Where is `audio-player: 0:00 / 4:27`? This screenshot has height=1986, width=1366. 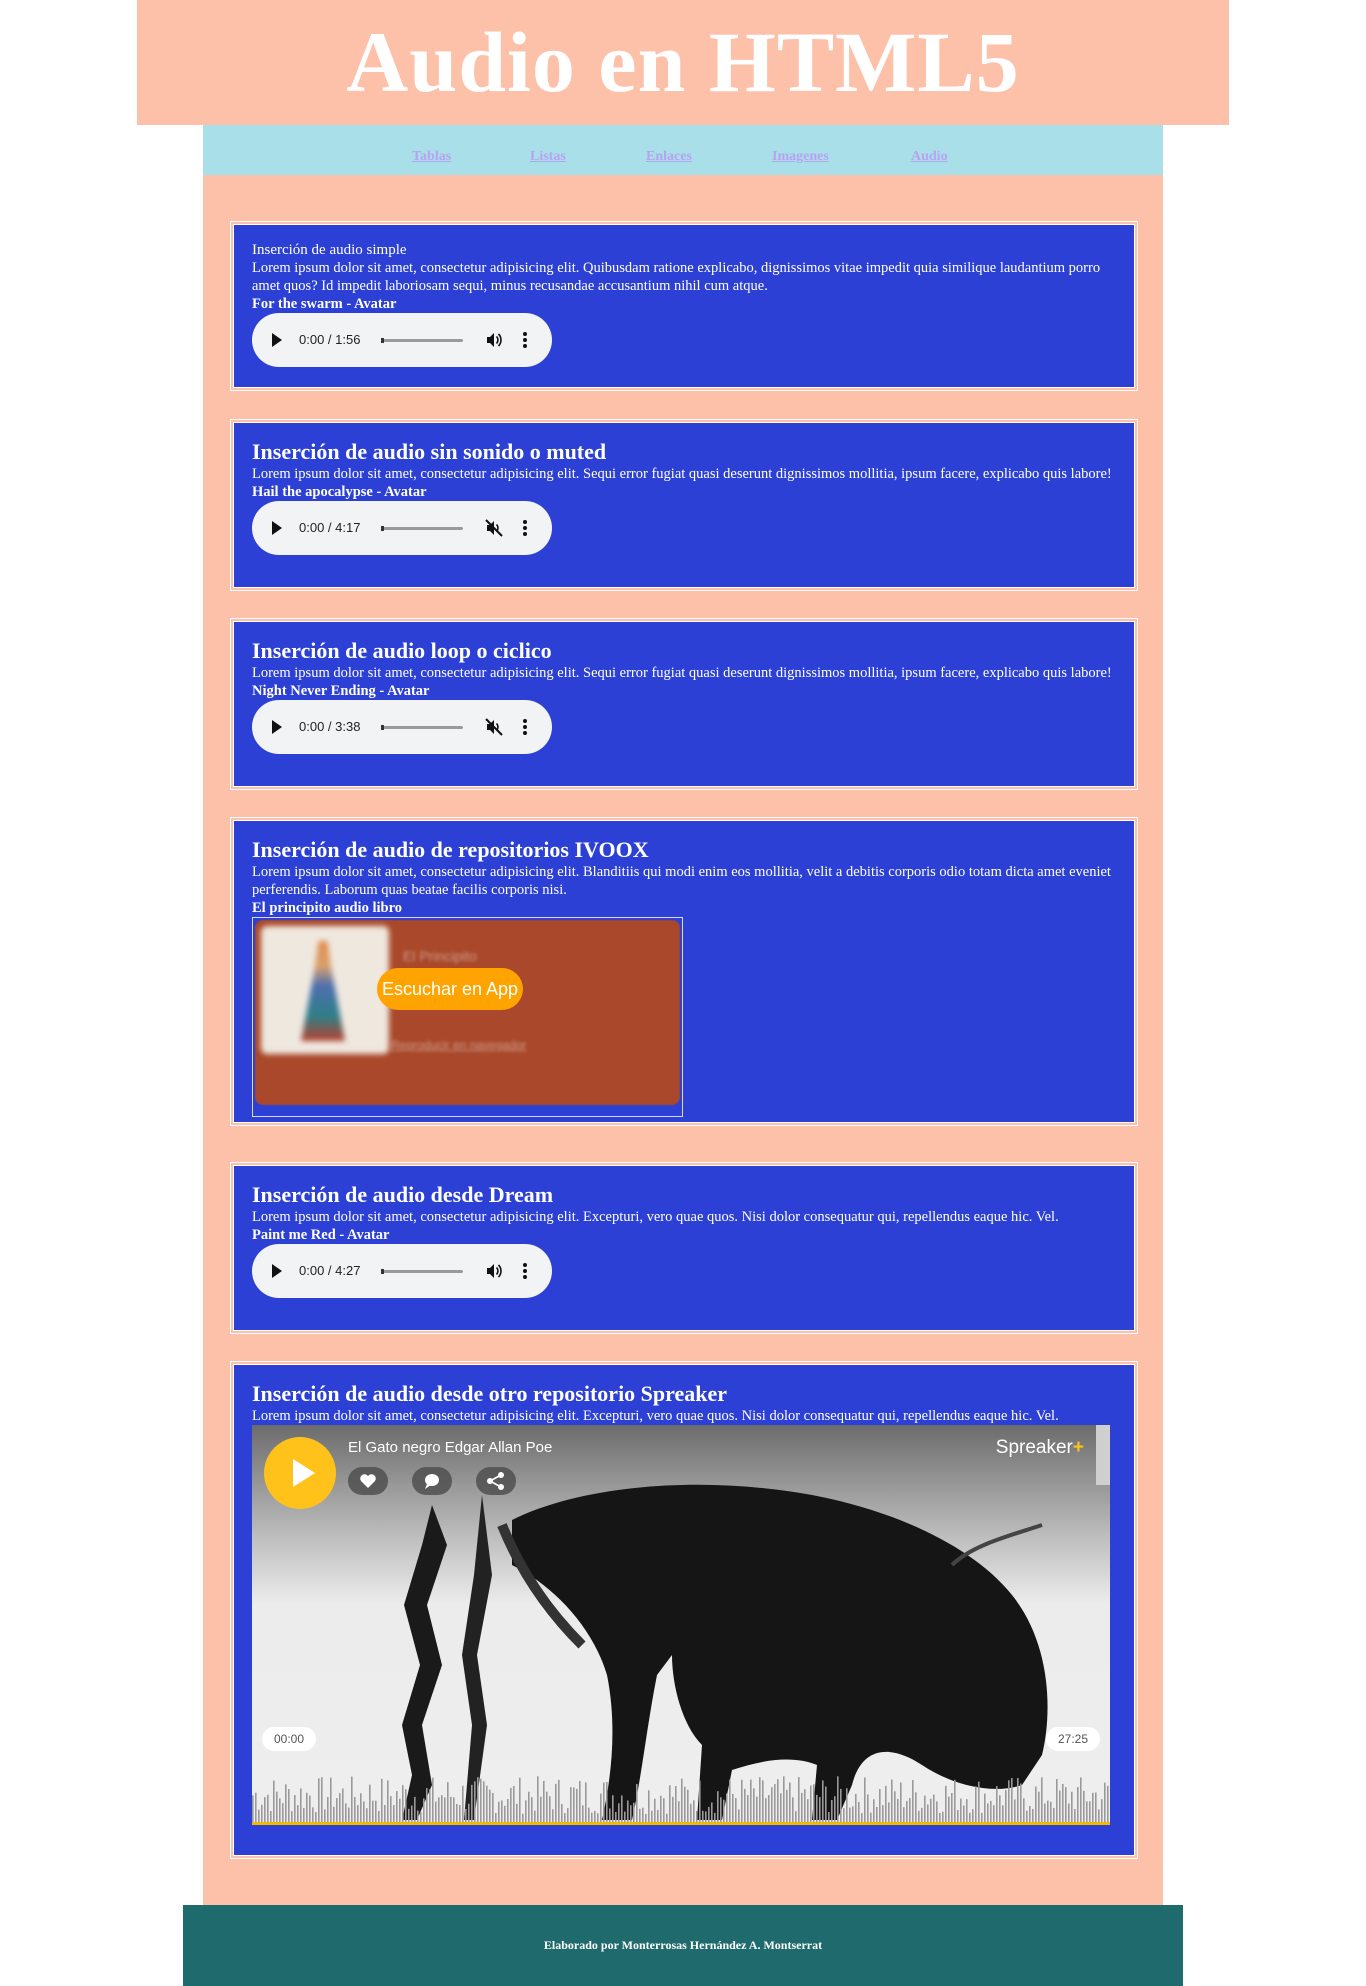
audio-player: 0:00 / 4:27 is located at coordinates (402, 1271).